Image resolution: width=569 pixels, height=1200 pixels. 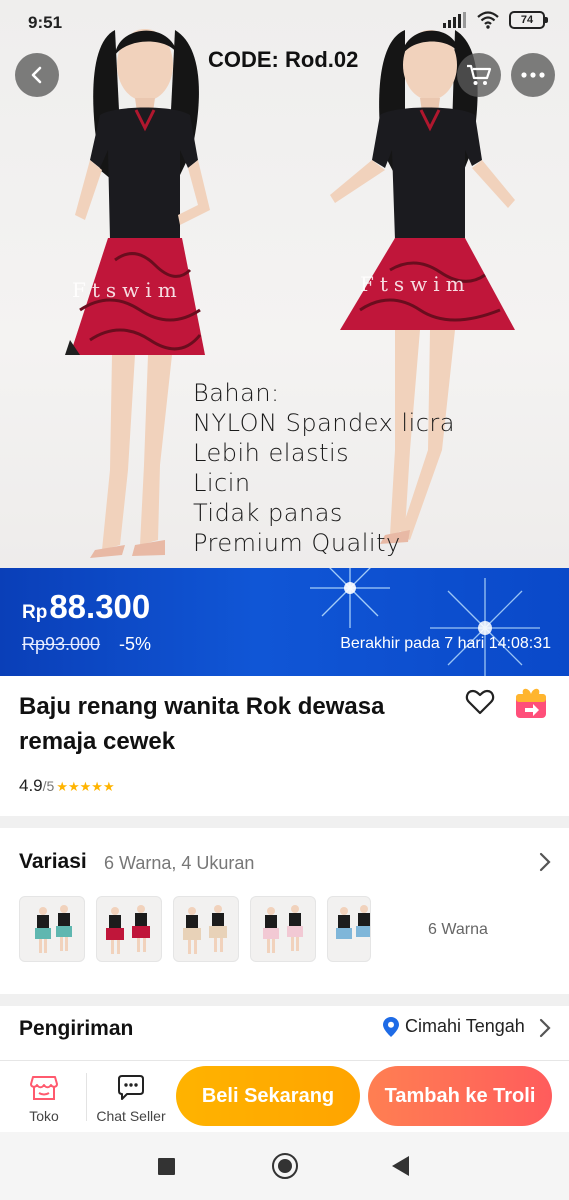 What do you see at coordinates (528, 20) in the screenshot?
I see `battery-indicator: 74` at bounding box center [528, 20].